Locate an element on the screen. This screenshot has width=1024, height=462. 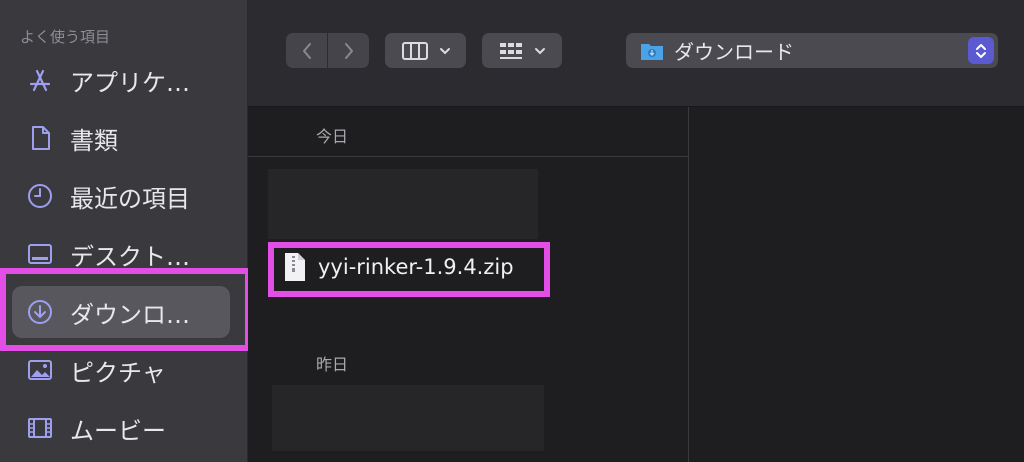
view-mode-button is located at coordinates (425, 50).